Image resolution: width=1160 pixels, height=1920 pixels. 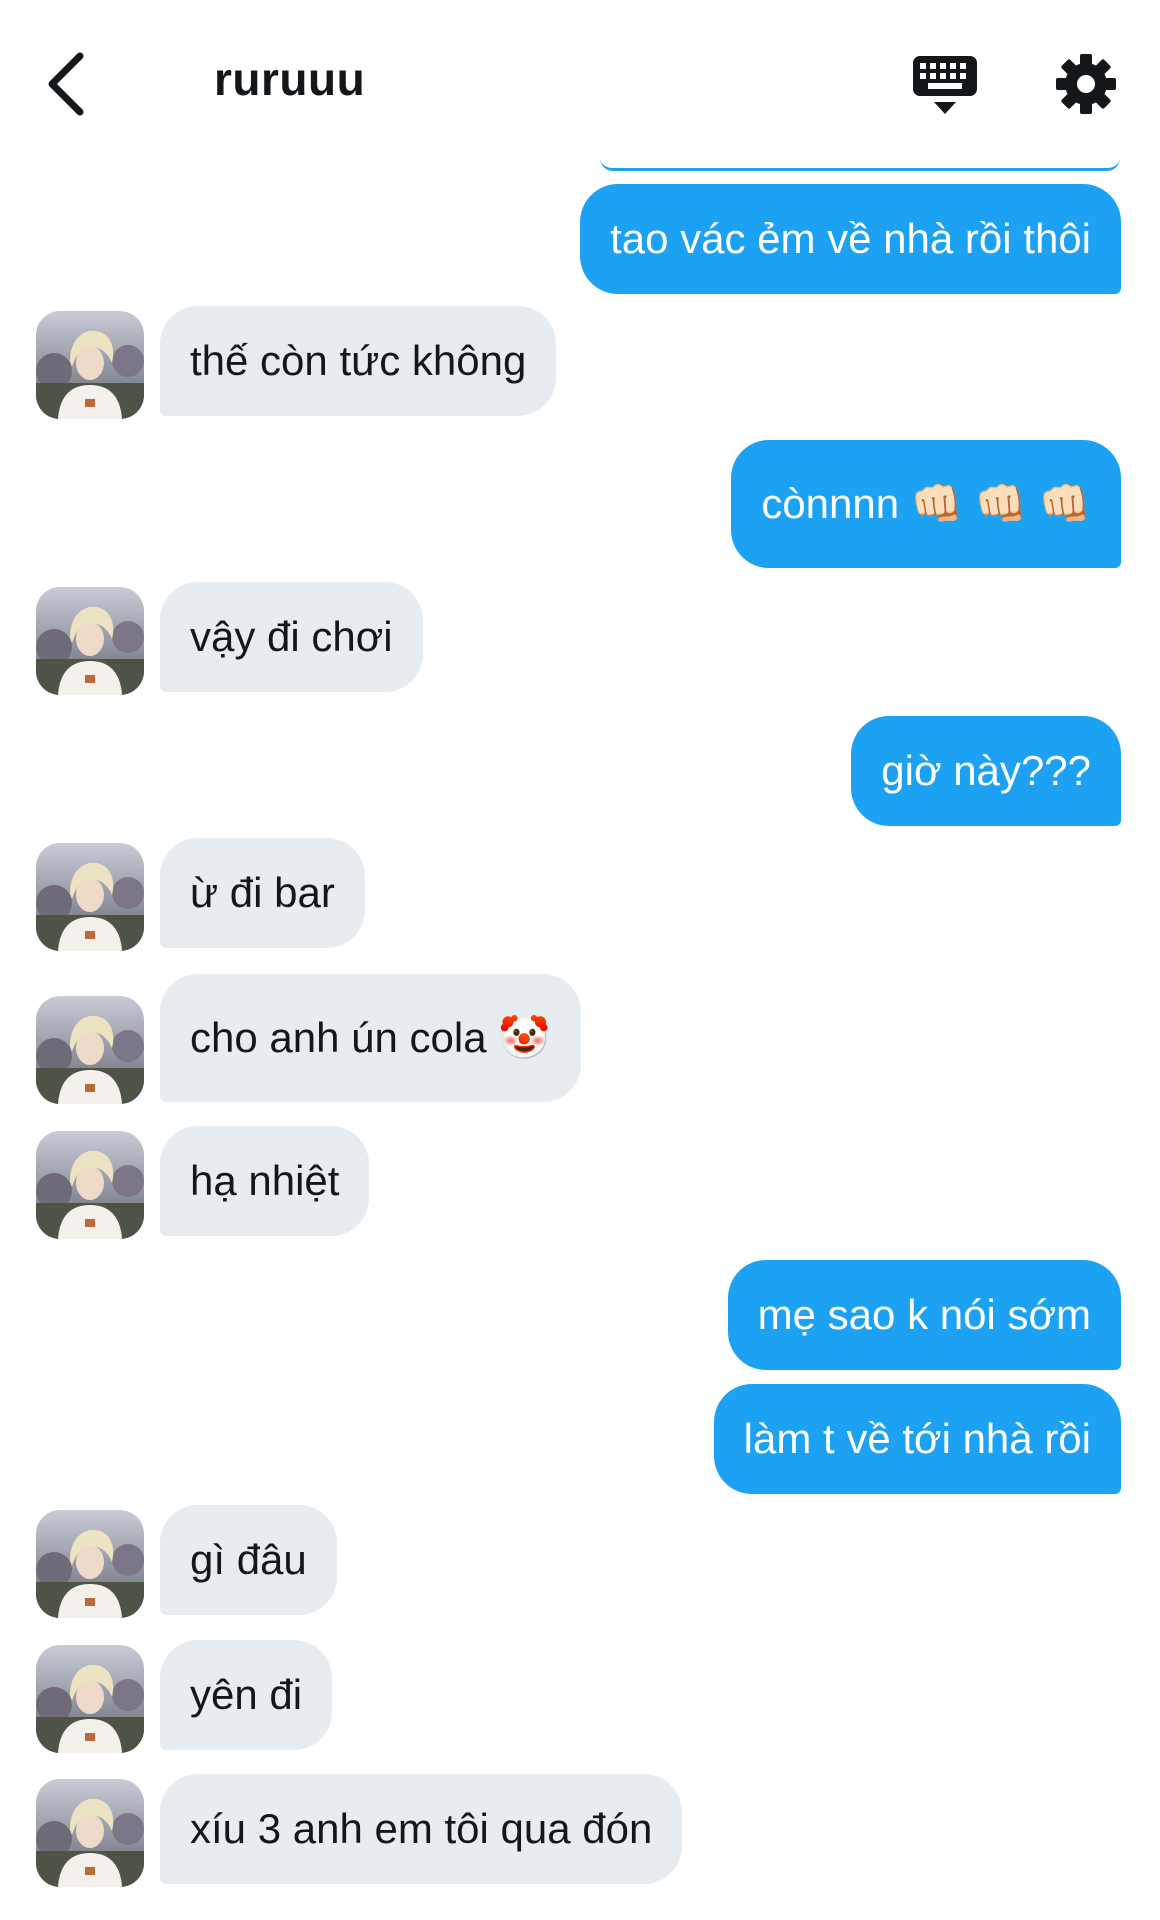 I want to click on outgoing-message: tao vác ẻm về nhà rồi thôi, so click(x=850, y=239).